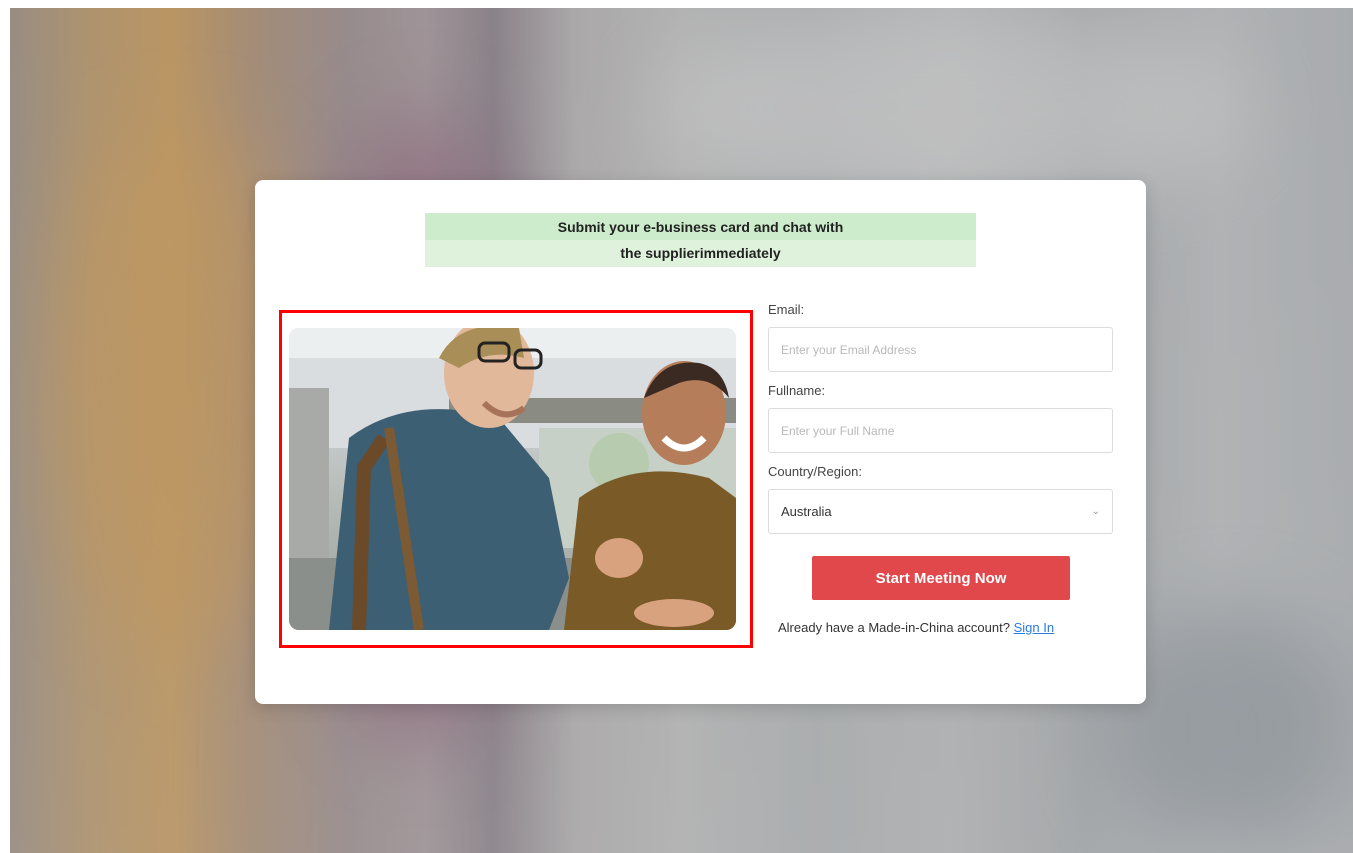  Describe the element at coordinates (797, 390) in the screenshot. I see `fullname-label: Fullname:` at that location.